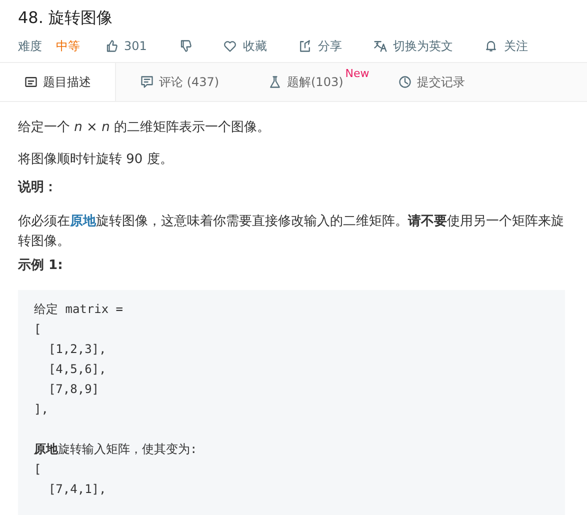 The image size is (587, 515). Describe the element at coordinates (116, 449) in the screenshot. I see `code-line: 原地旋转输入矩阵，使其变为:` at that location.